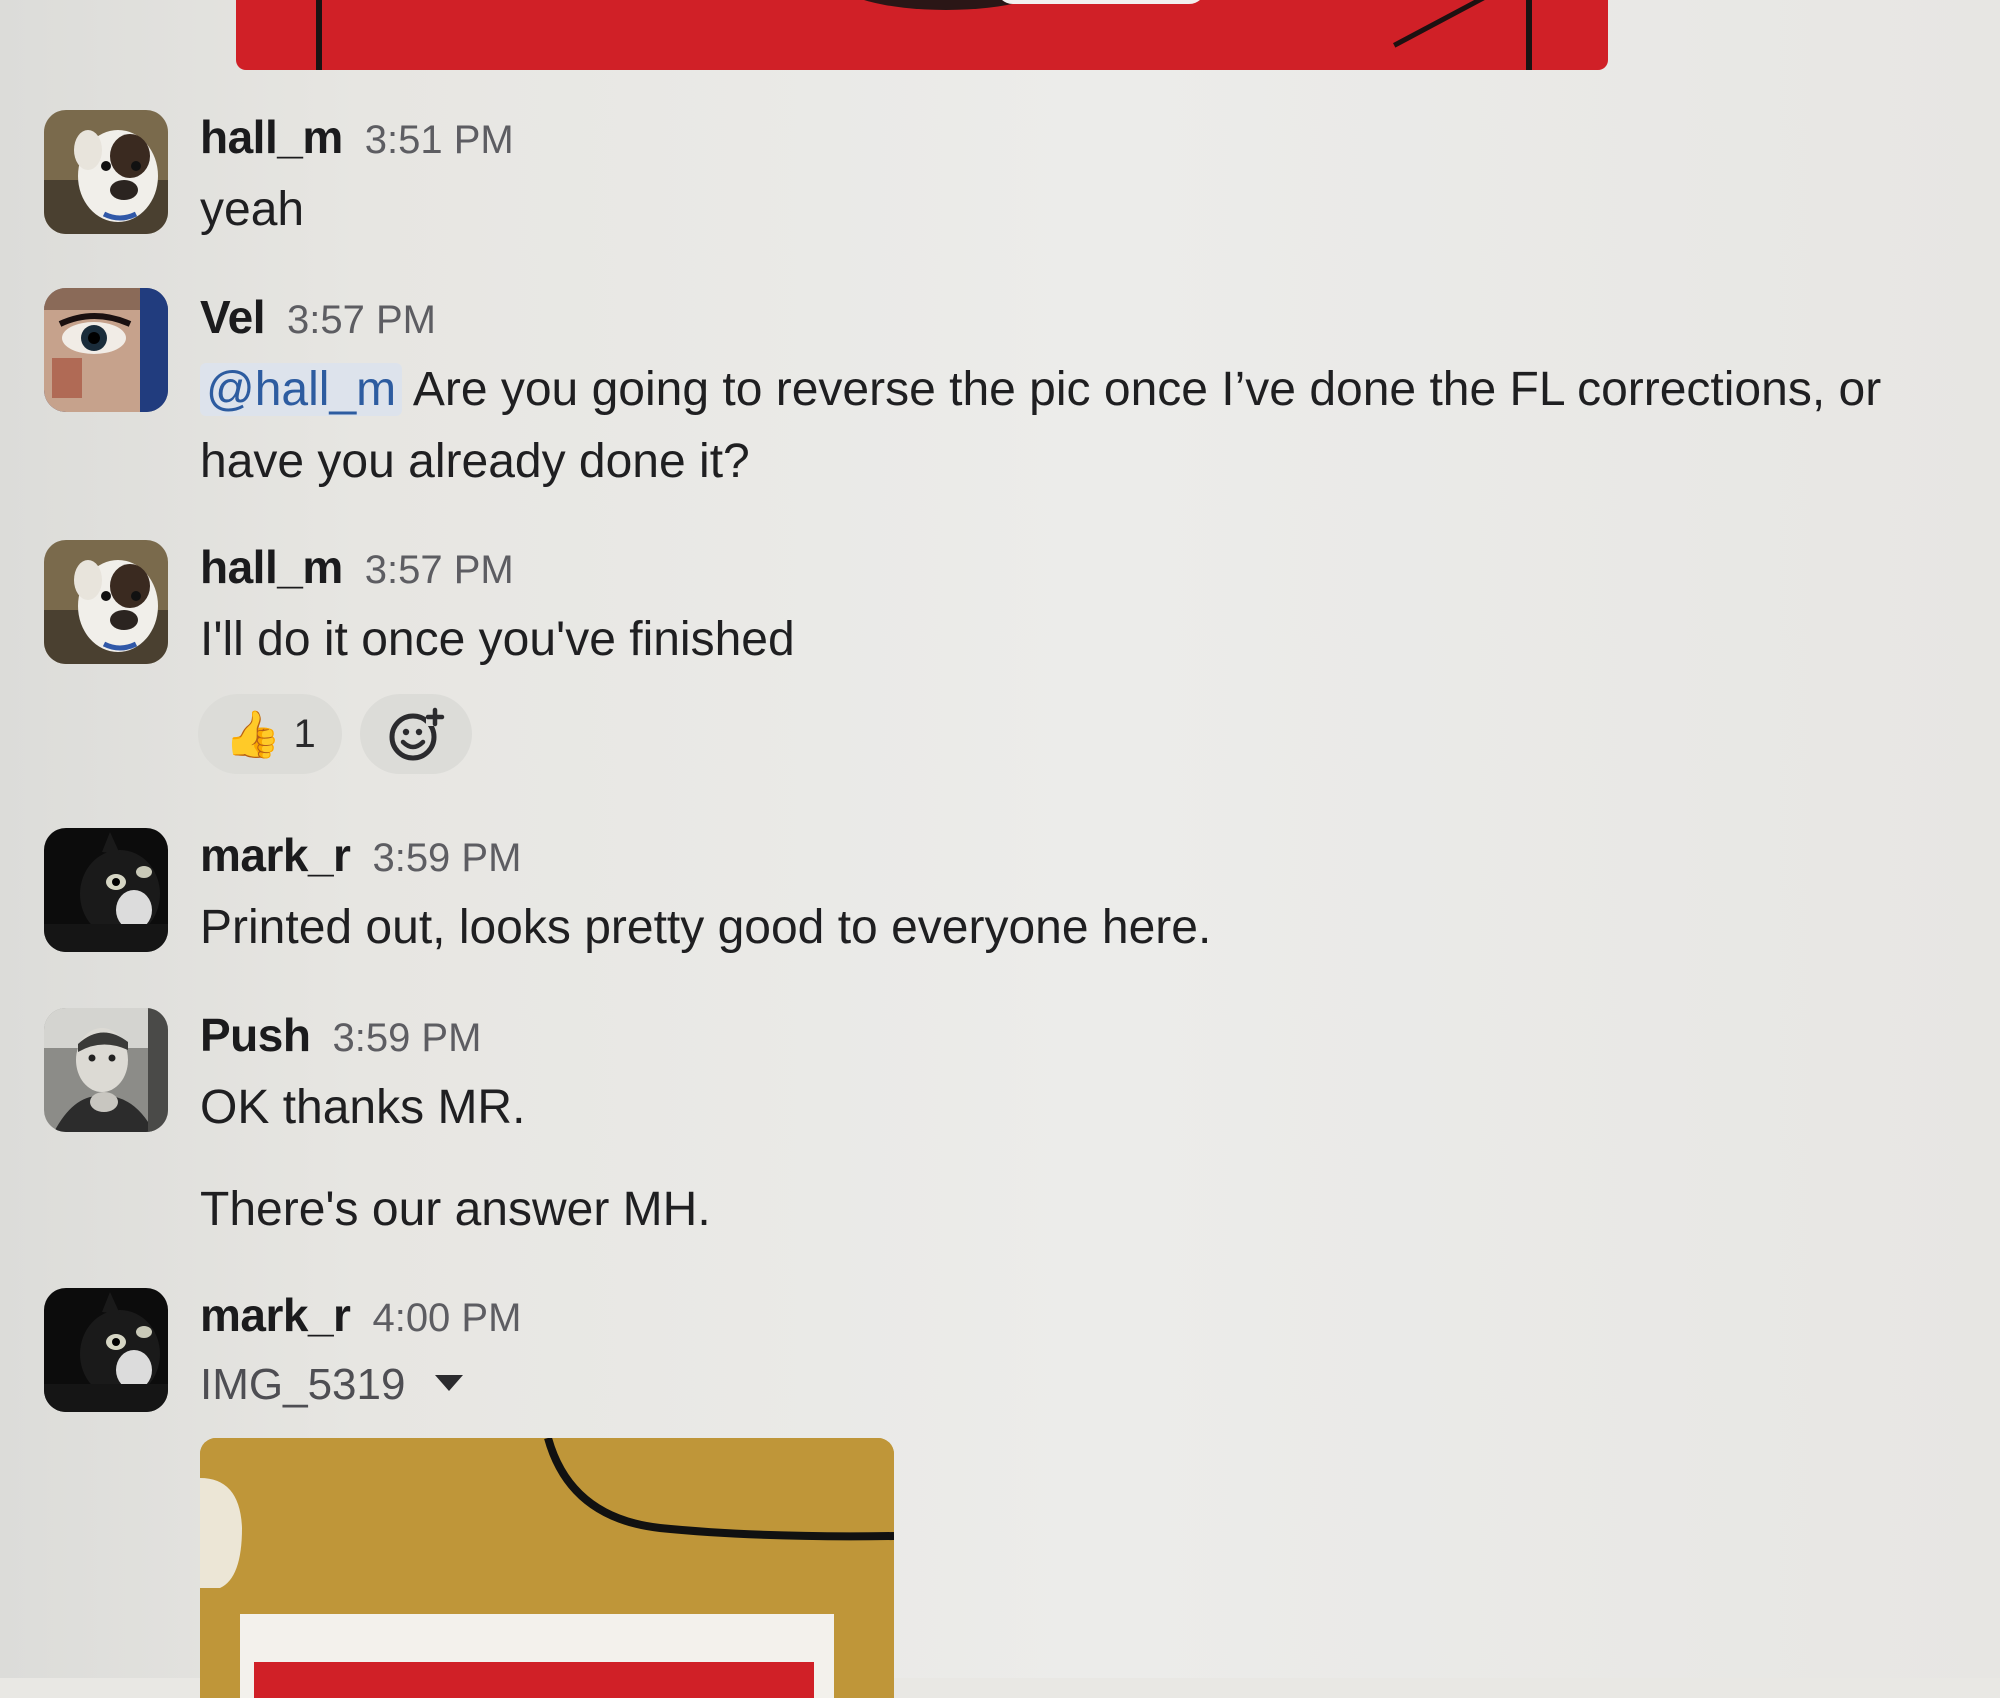 Image resolution: width=2000 pixels, height=1698 pixels. Describe the element at coordinates (301, 389) in the screenshot. I see `user-mention: @hall_m` at that location.